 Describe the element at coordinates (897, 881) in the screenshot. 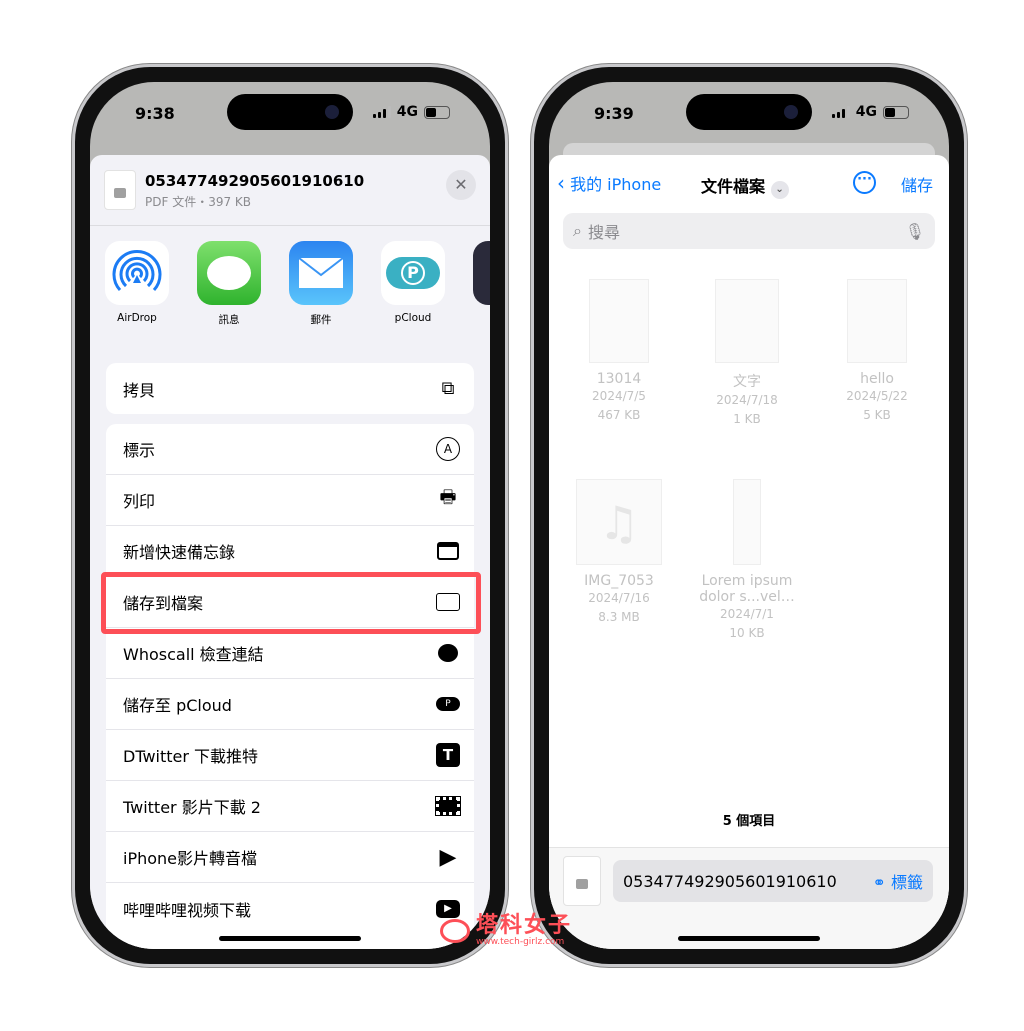

I see `tags-button: ⚭ 標籤` at that location.